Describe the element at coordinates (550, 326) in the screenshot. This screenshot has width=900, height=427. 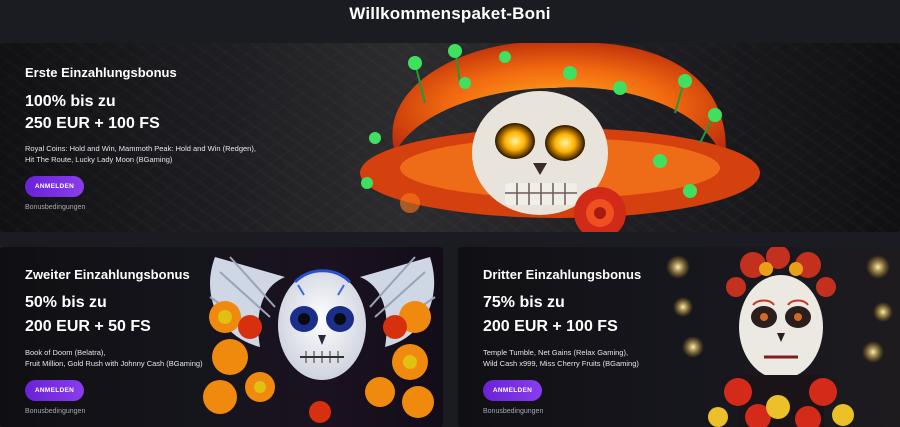
I see `bonus-amount: 200 EUR + 100 FS` at that location.